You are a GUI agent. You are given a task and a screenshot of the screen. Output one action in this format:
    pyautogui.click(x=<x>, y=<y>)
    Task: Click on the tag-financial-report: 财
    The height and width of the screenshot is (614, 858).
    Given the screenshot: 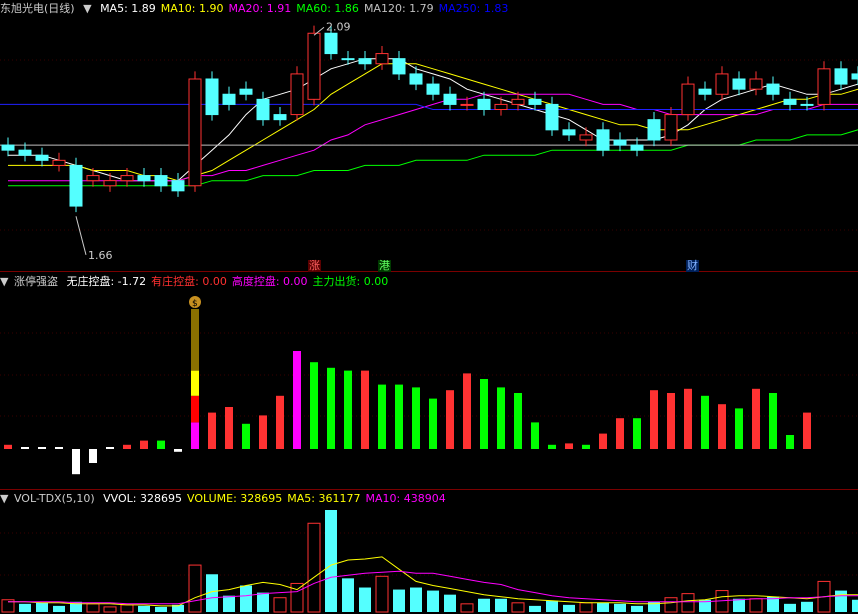 What is the action you would take?
    pyautogui.click(x=692, y=266)
    